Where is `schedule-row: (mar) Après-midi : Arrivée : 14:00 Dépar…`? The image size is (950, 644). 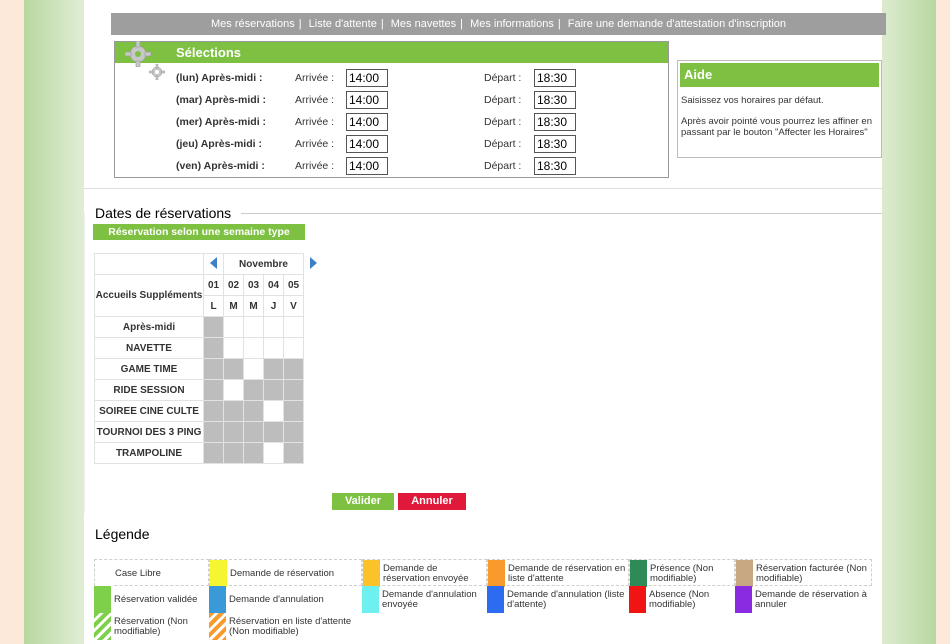 schedule-row: (mar) Après-midi : Arrivée : 14:00 Dépar… is located at coordinates (391, 100).